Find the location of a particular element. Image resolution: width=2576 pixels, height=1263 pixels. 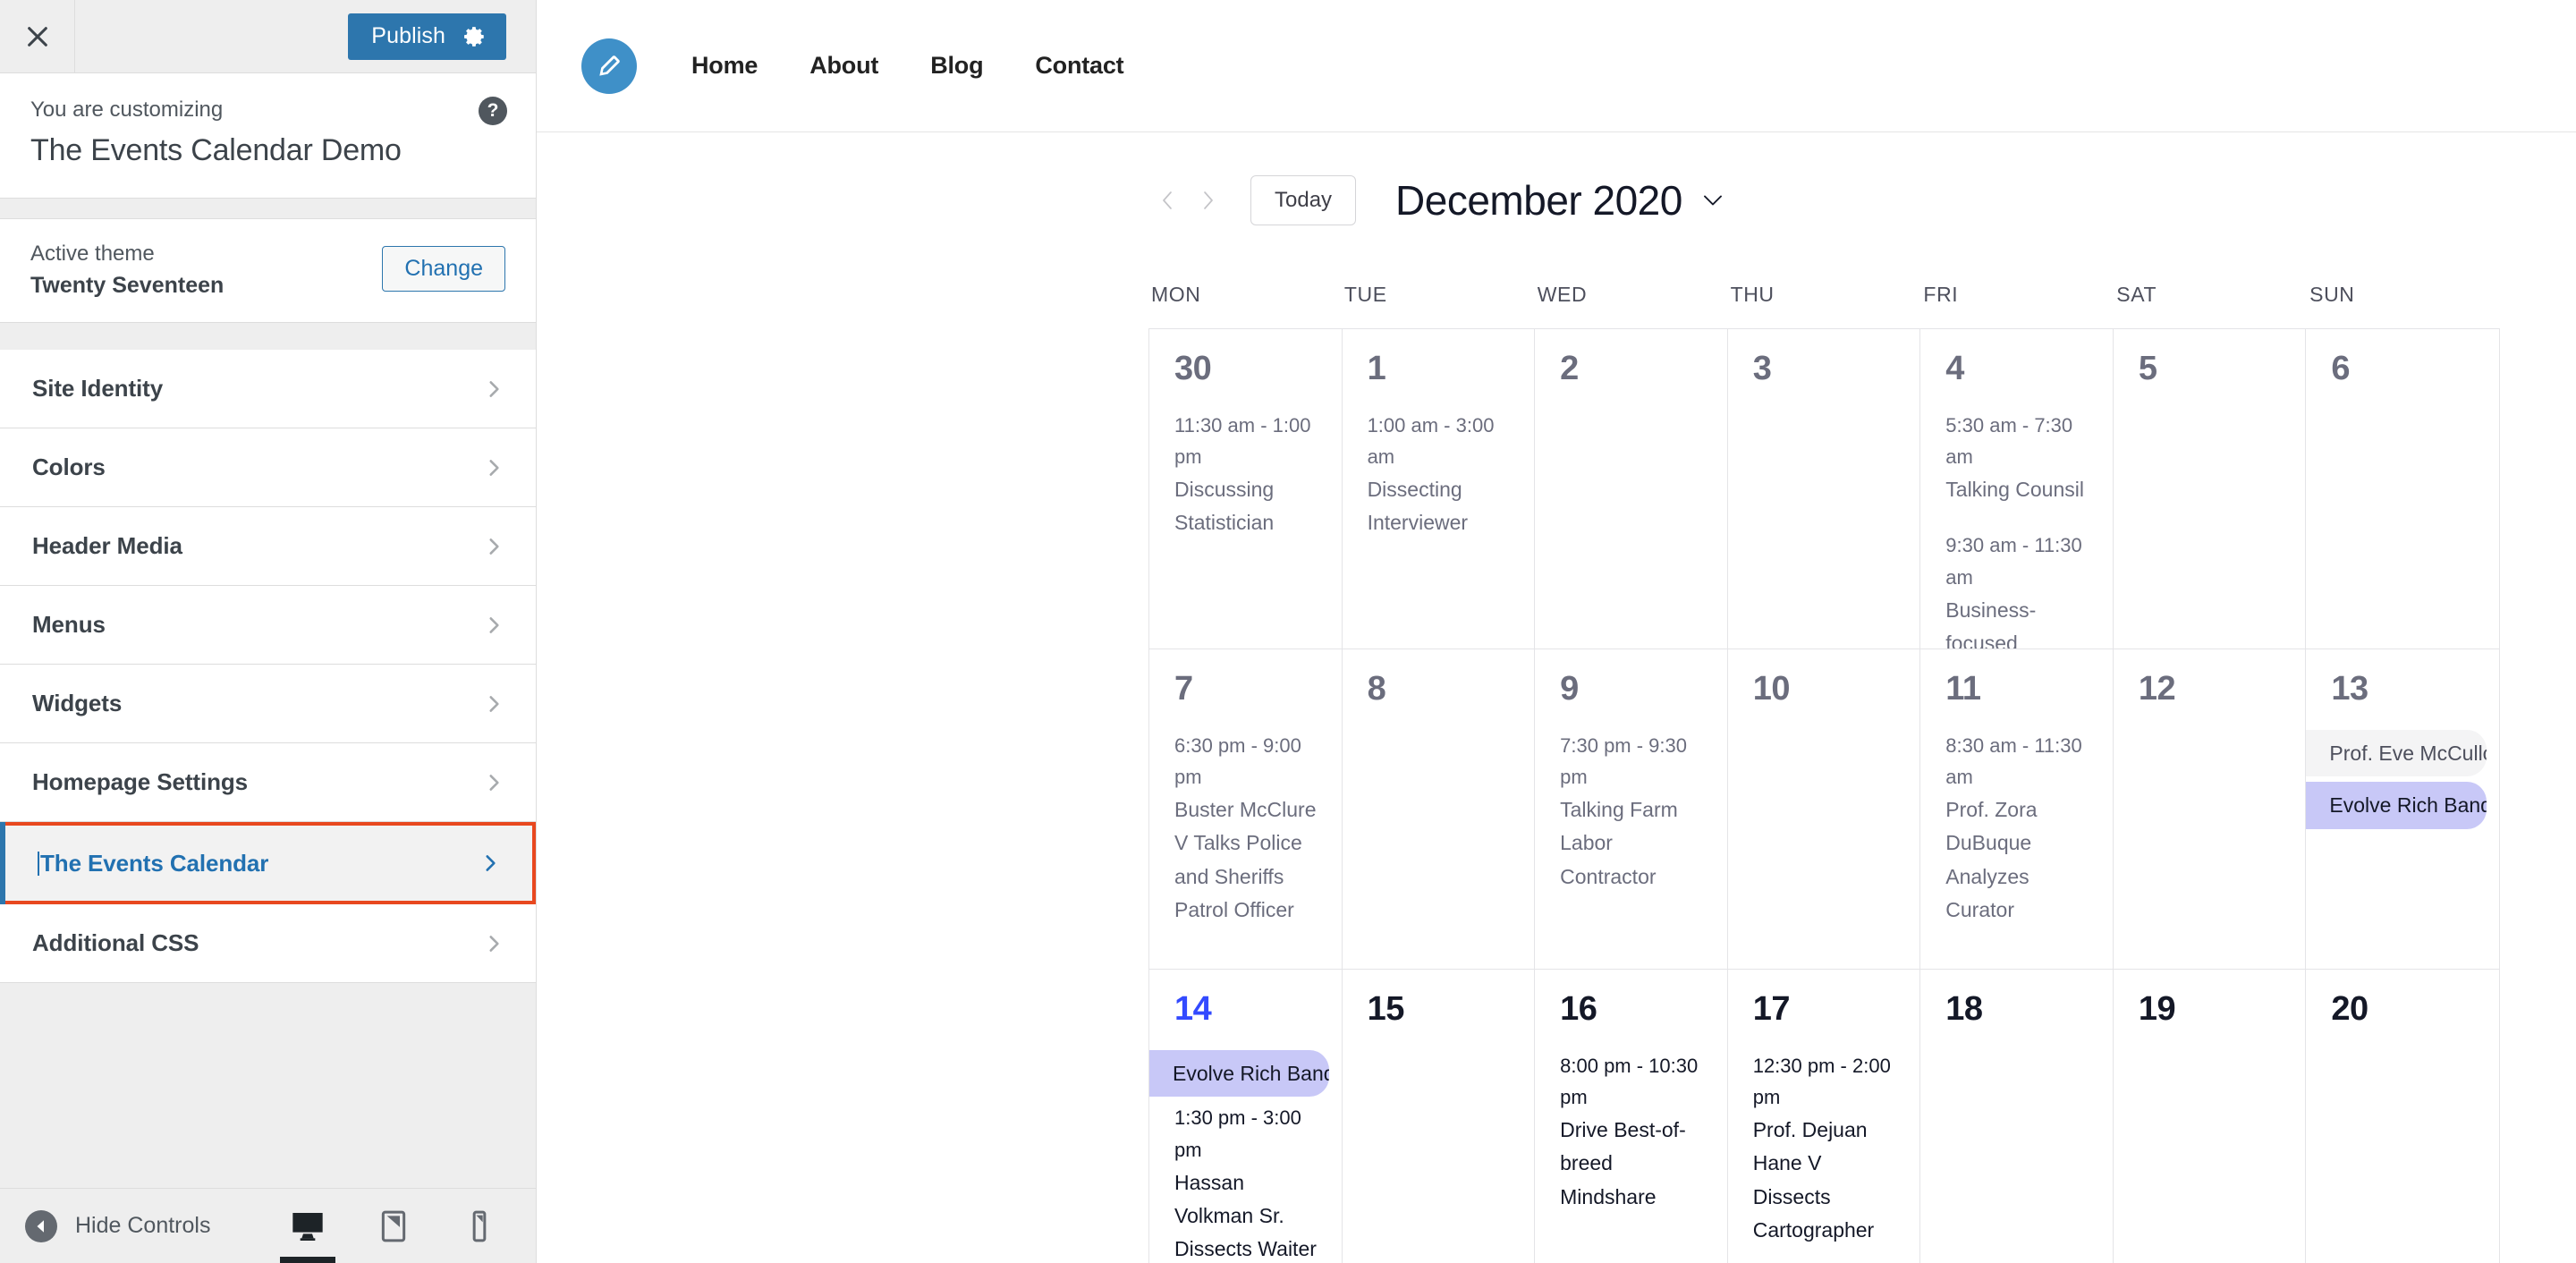

nav-link-contact: Contact is located at coordinates (1079, 66).